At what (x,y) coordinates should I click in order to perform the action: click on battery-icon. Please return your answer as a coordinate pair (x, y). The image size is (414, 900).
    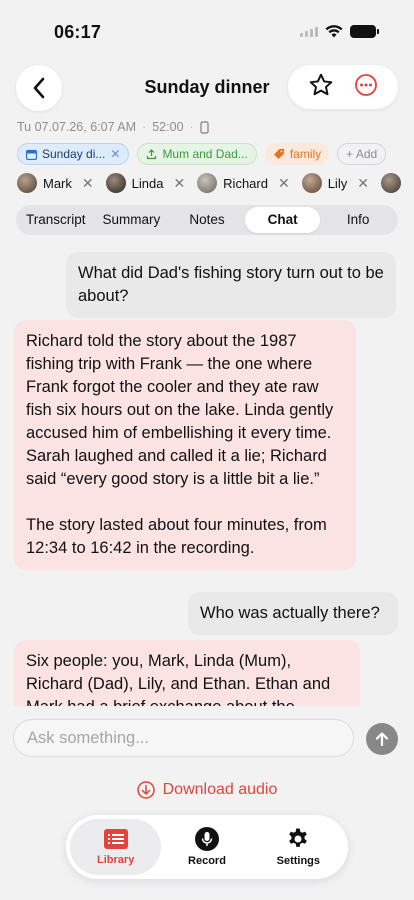
    Looking at the image, I should click on (364, 31).